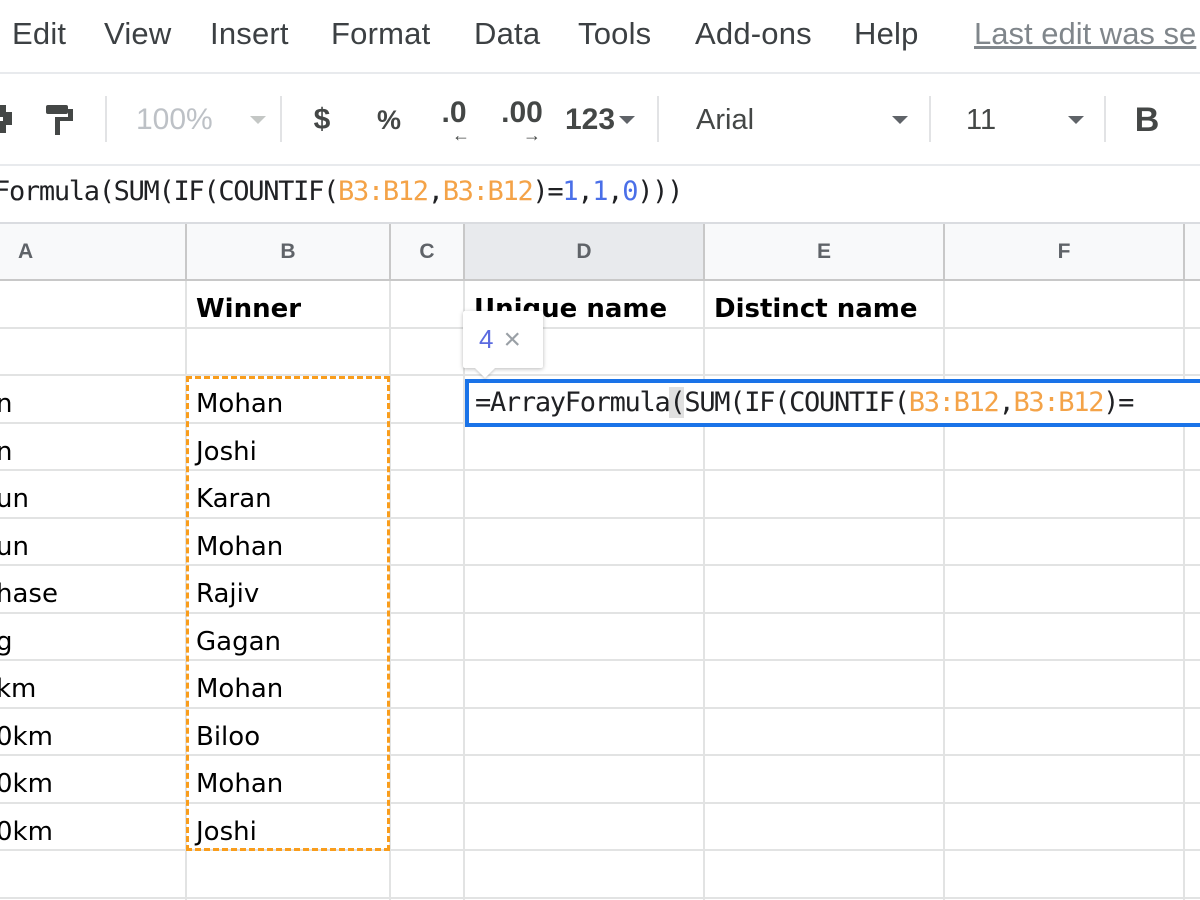 This screenshot has height=900, width=1200. I want to click on cell-b8: Gagan, so click(238, 642).